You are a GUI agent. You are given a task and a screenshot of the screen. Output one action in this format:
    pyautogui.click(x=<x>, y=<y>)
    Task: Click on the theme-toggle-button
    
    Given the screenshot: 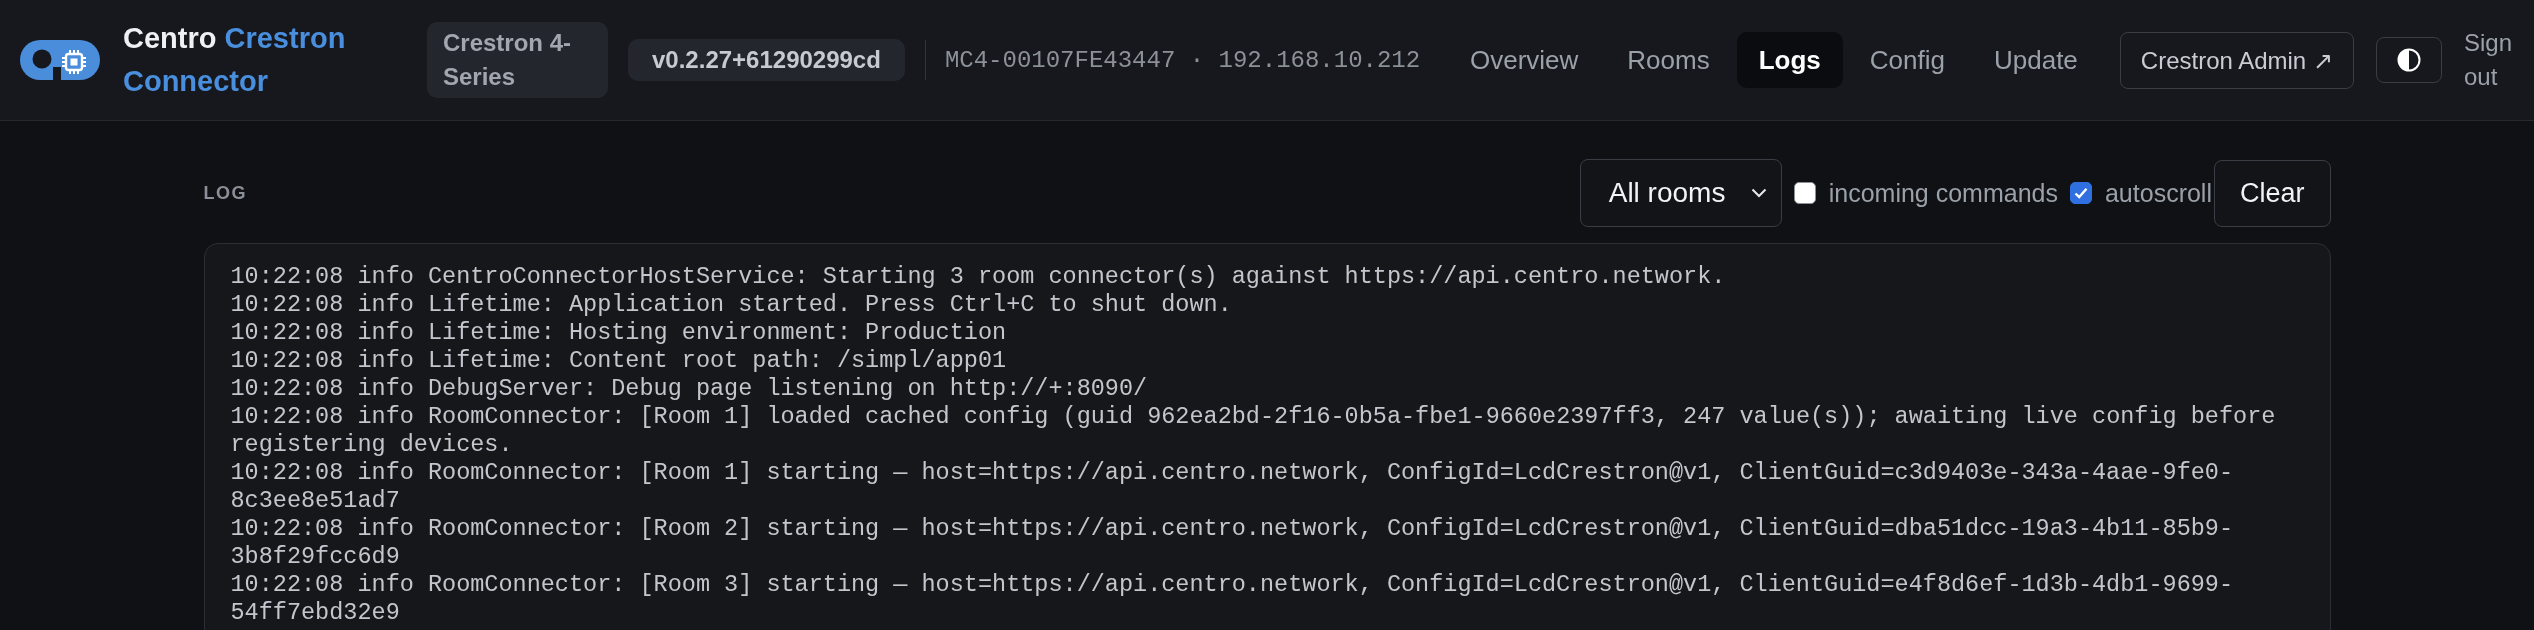 What is the action you would take?
    pyautogui.click(x=2409, y=60)
    